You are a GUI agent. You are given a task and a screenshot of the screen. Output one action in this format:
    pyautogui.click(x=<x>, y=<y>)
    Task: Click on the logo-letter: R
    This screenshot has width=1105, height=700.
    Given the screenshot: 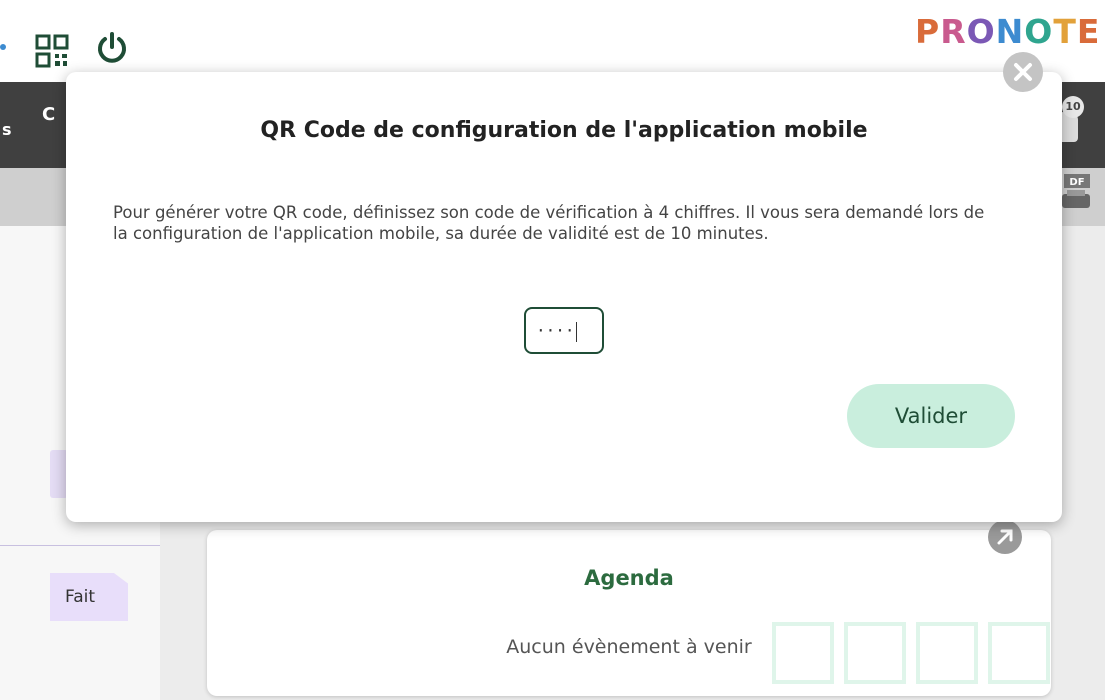 What is the action you would take?
    pyautogui.click(x=953, y=31)
    